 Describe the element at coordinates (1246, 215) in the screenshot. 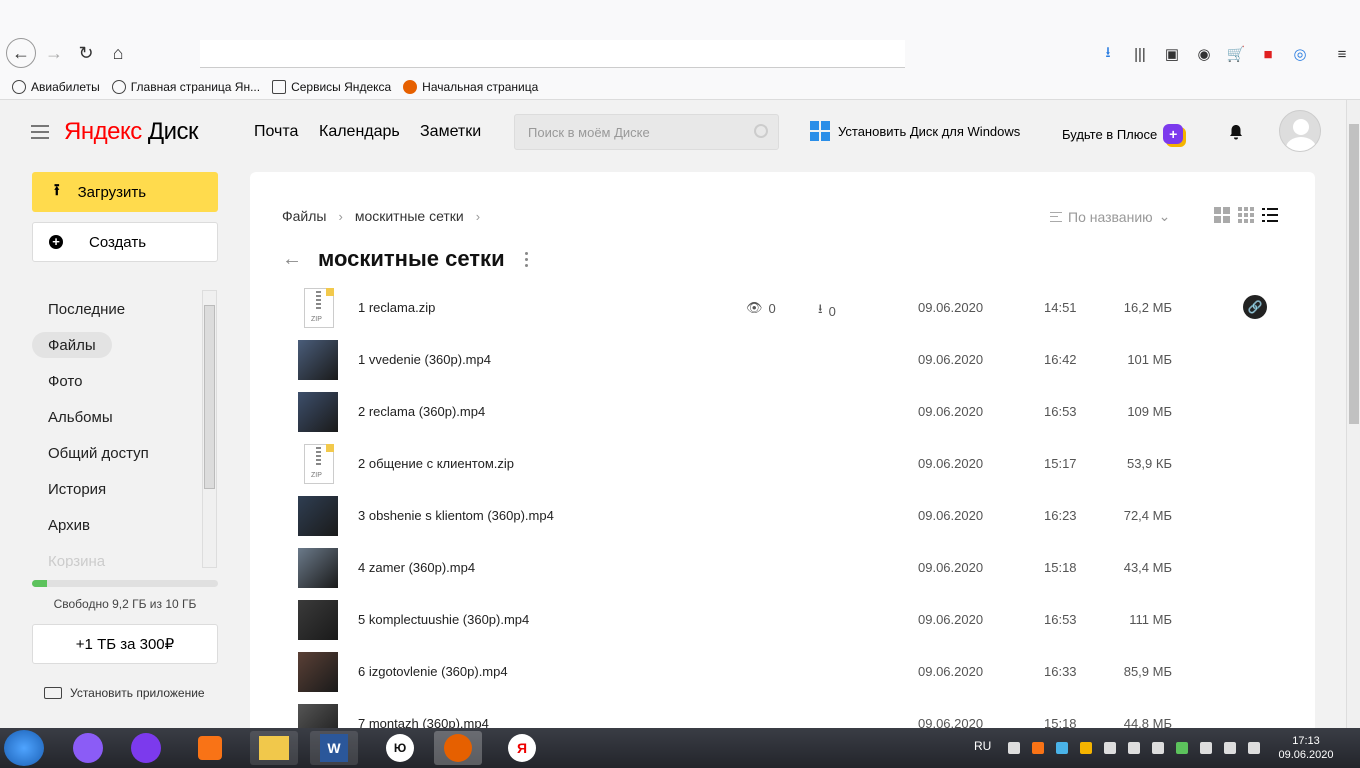

I see `view-small-icons-icon` at that location.